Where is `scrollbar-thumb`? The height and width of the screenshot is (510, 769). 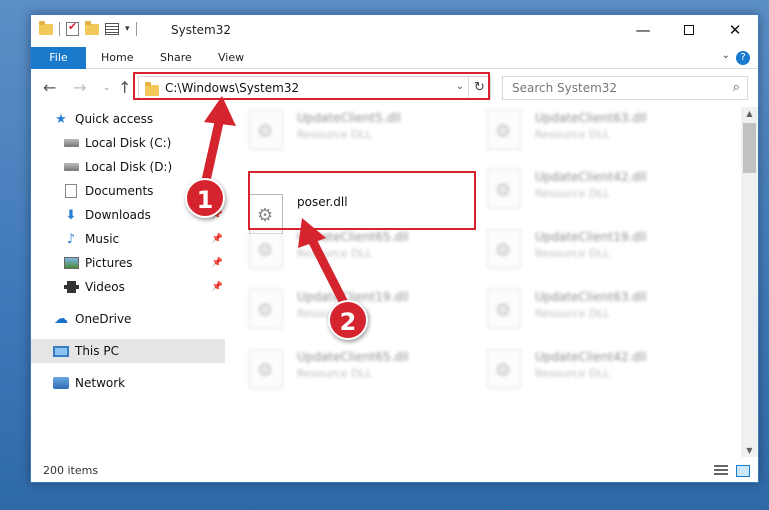
scrollbar-thumb is located at coordinates (749, 148).